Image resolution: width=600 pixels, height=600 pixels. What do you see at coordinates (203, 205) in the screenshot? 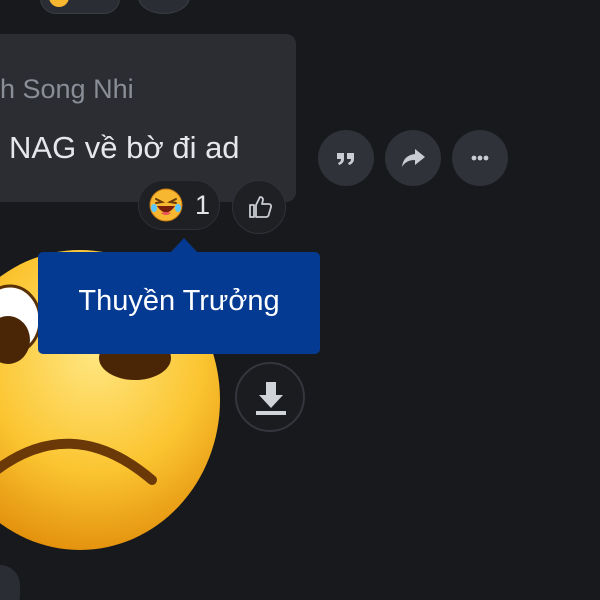
I see `reaction-count: 1` at bounding box center [203, 205].